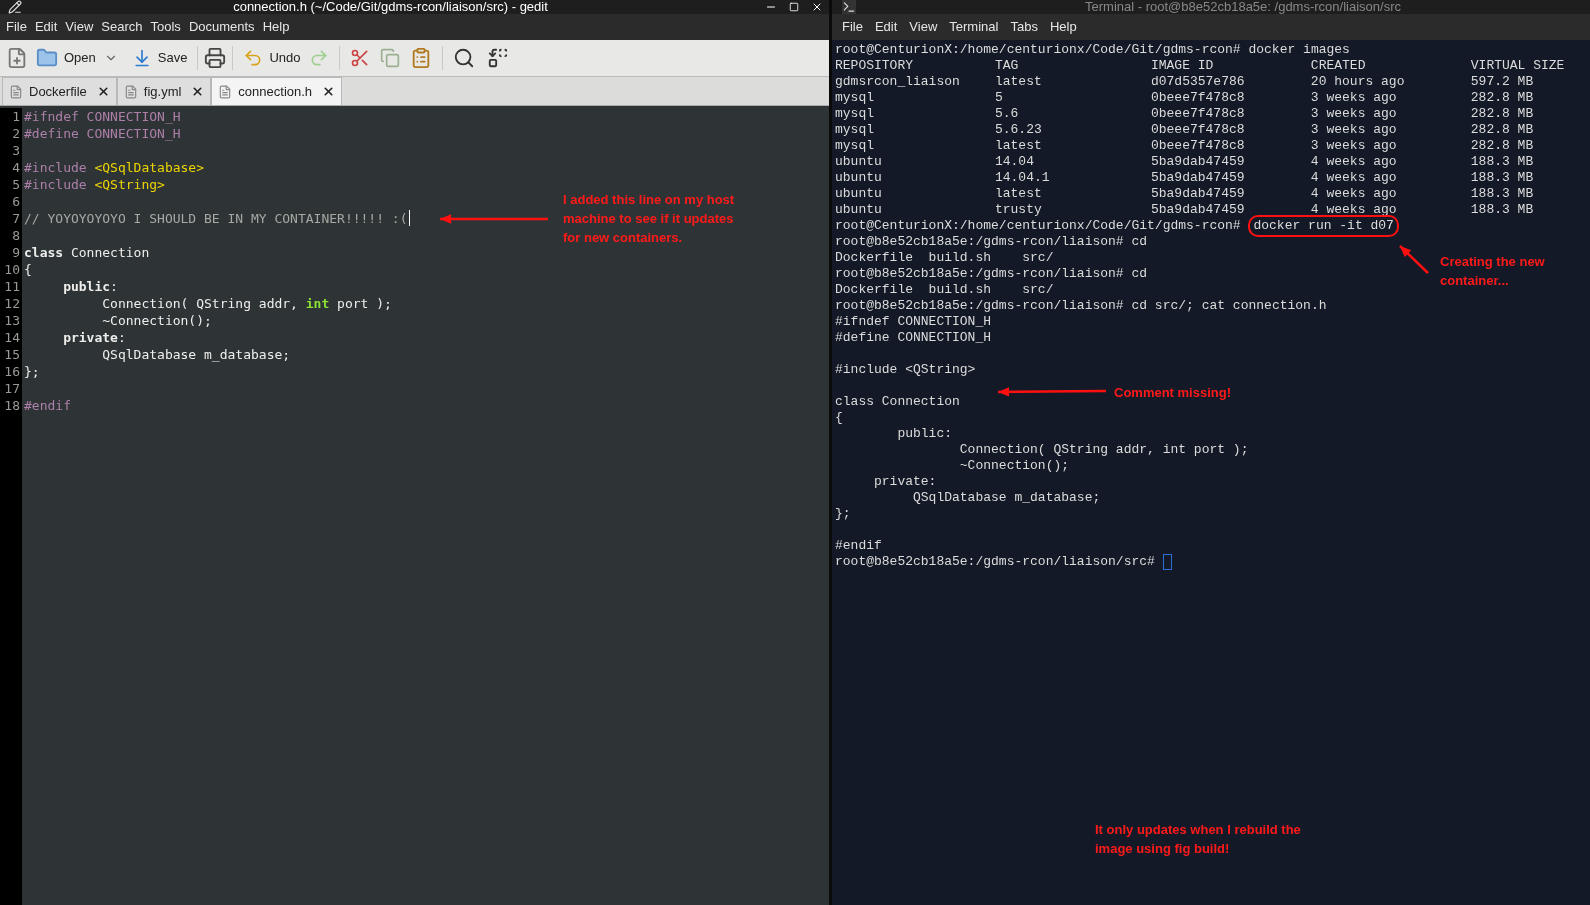 The width and height of the screenshot is (1590, 905). I want to click on window-title: Terminal - root@b8e52cb18a5e: /gdms-rcon/liaison/src, so click(1243, 7).